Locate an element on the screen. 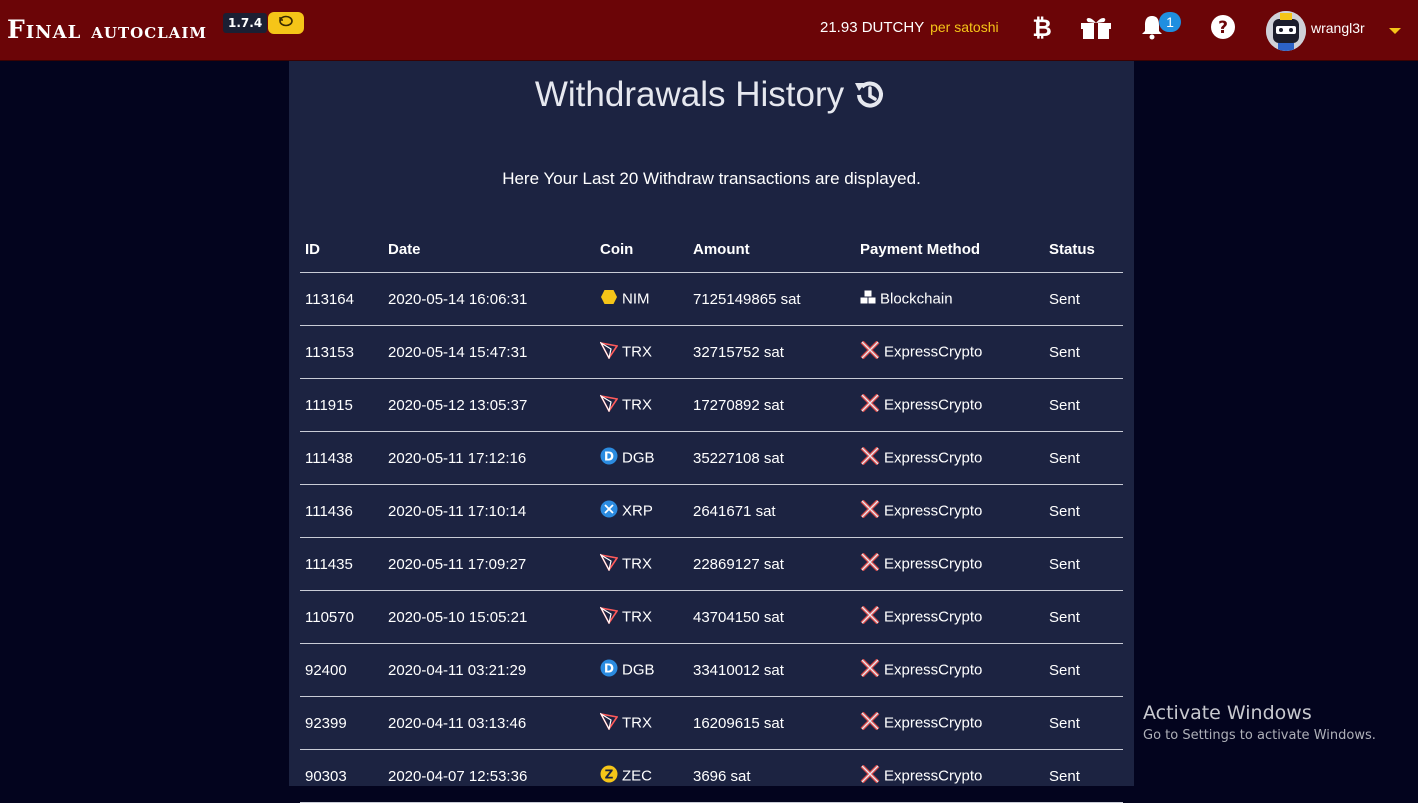 The image size is (1418, 803). withdrawal-amount: 3696 sat is located at coordinates (771, 776).